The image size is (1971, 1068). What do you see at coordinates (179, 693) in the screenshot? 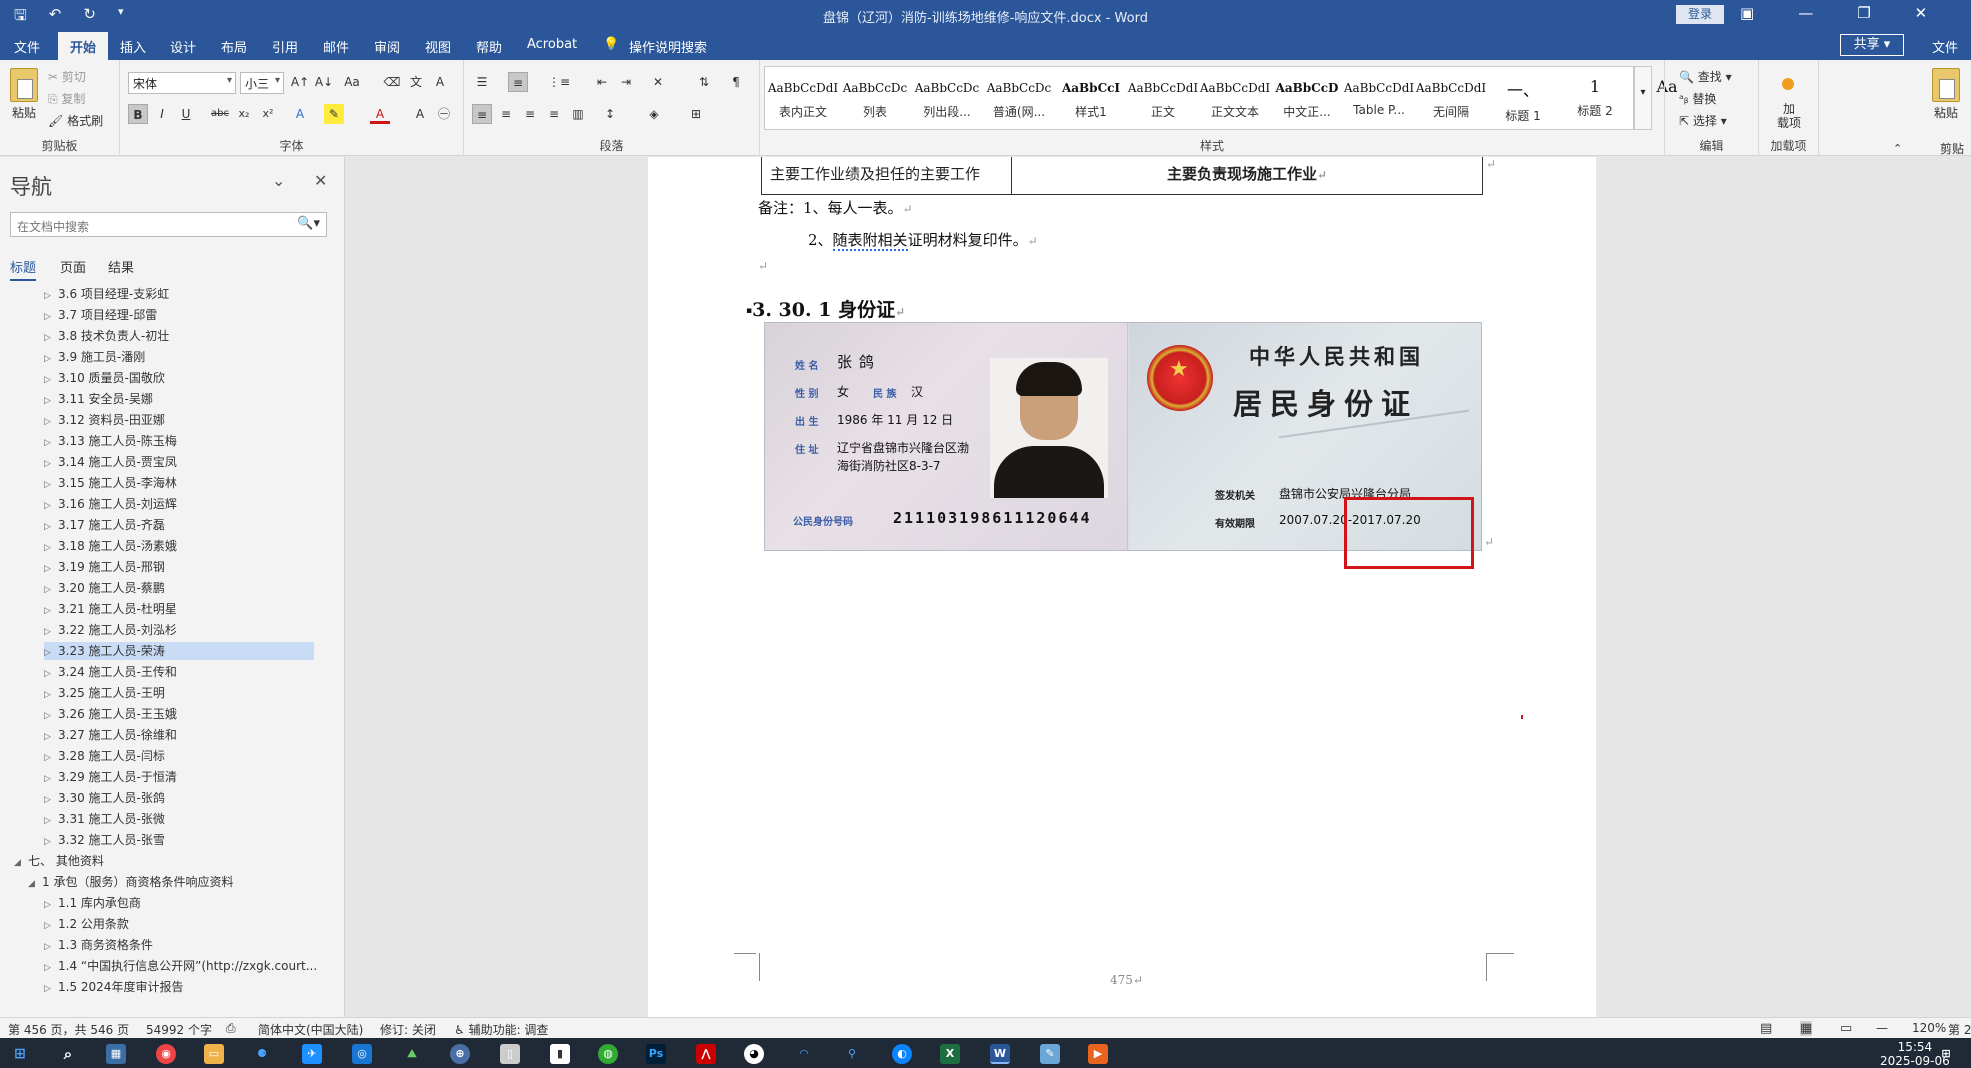
I see `nav-heading-item: ▷ 3.25 施工人员-王明` at bounding box center [179, 693].